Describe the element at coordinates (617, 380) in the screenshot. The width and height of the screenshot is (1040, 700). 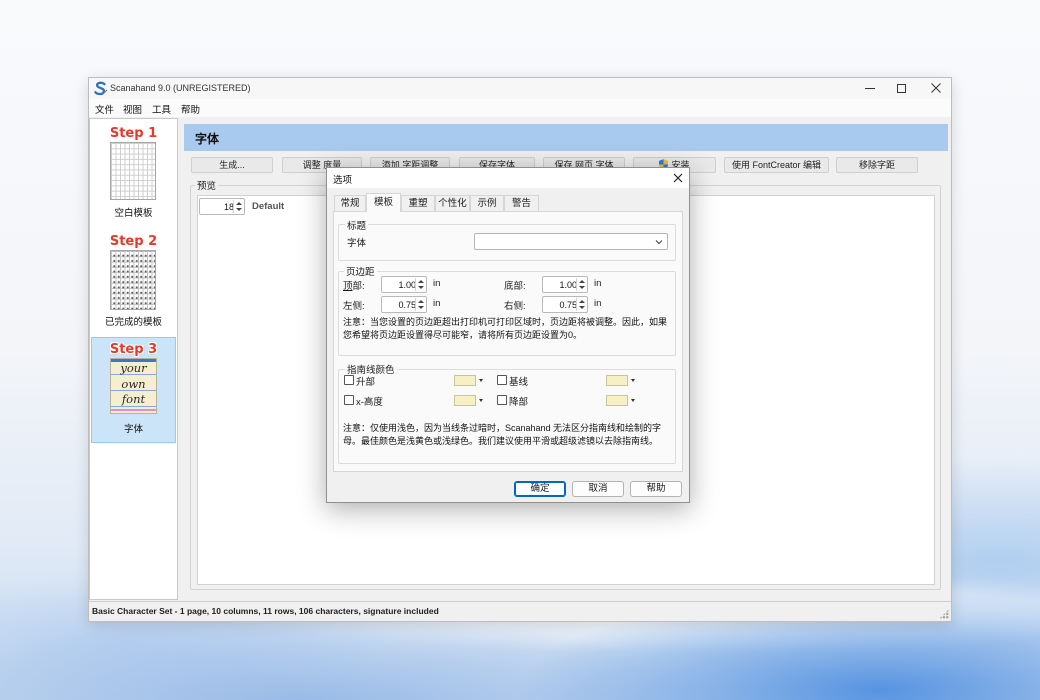
I see `baseline-color-swatch` at that location.